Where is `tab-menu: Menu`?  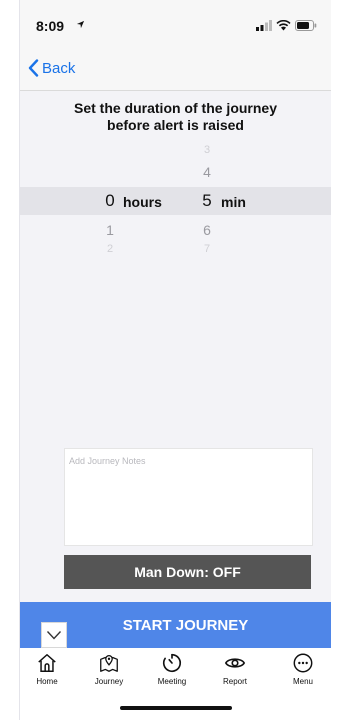 tab-menu: Menu is located at coordinates (303, 674).